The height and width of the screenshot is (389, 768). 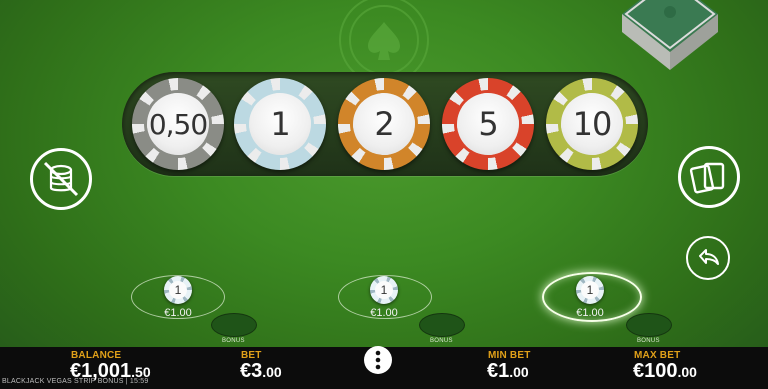 What do you see at coordinates (251, 371) in the screenshot?
I see `bet-amount: €3` at bounding box center [251, 371].